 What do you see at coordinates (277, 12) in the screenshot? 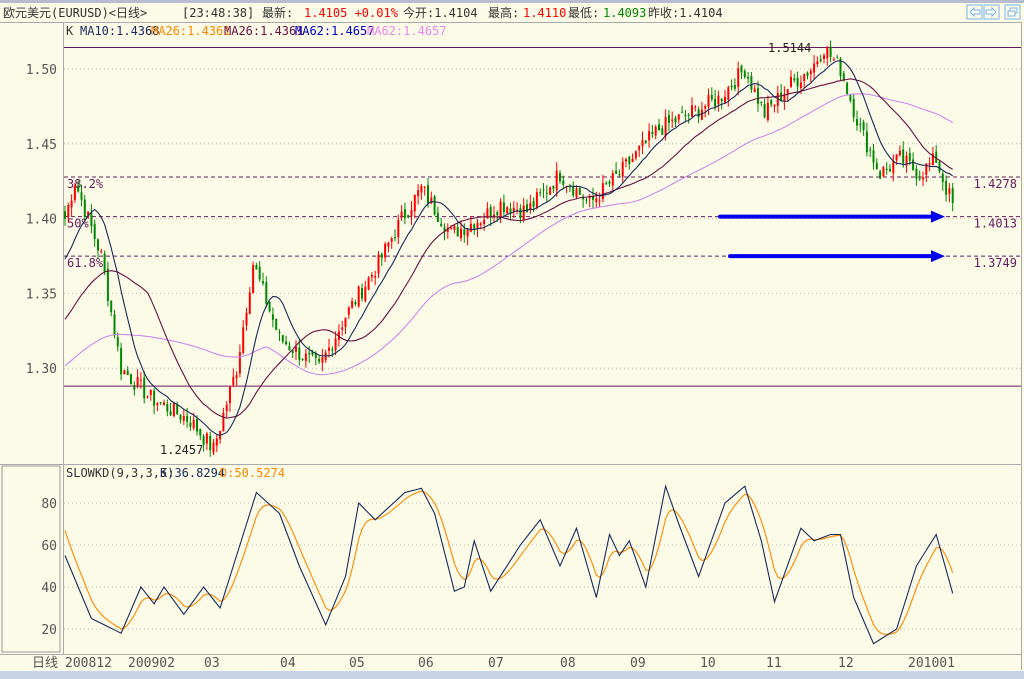
I see `latest-label: 最新:` at bounding box center [277, 12].